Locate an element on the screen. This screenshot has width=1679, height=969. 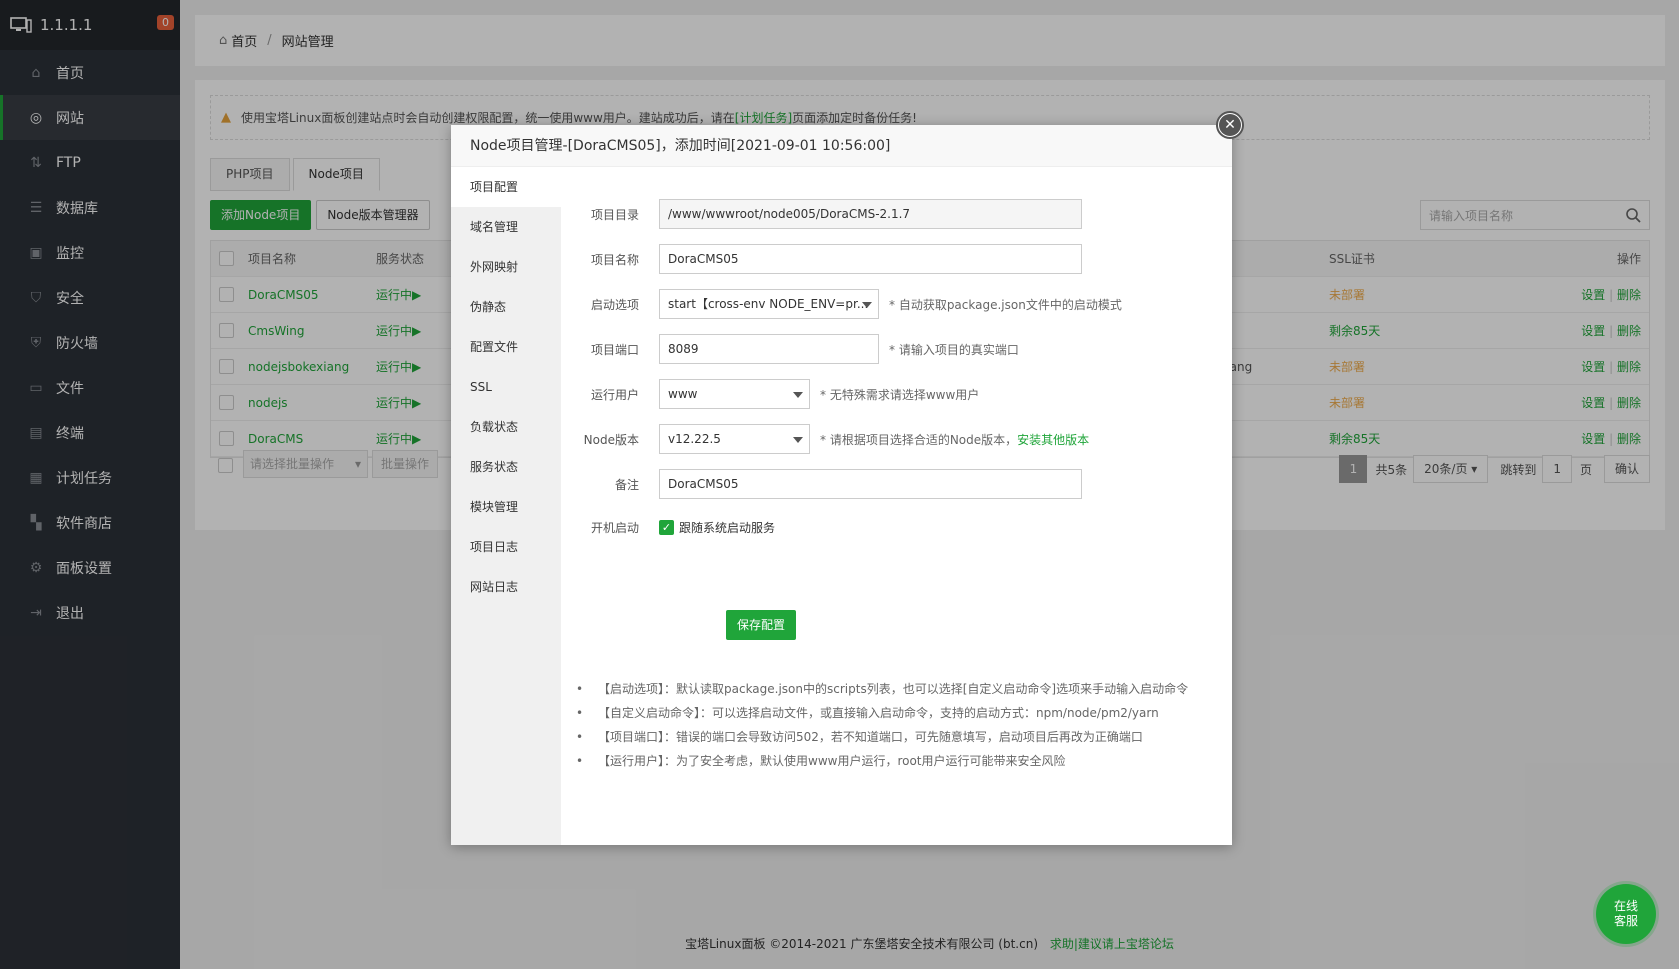
online-service-button: 在线 客服 is located at coordinates (1626, 914).